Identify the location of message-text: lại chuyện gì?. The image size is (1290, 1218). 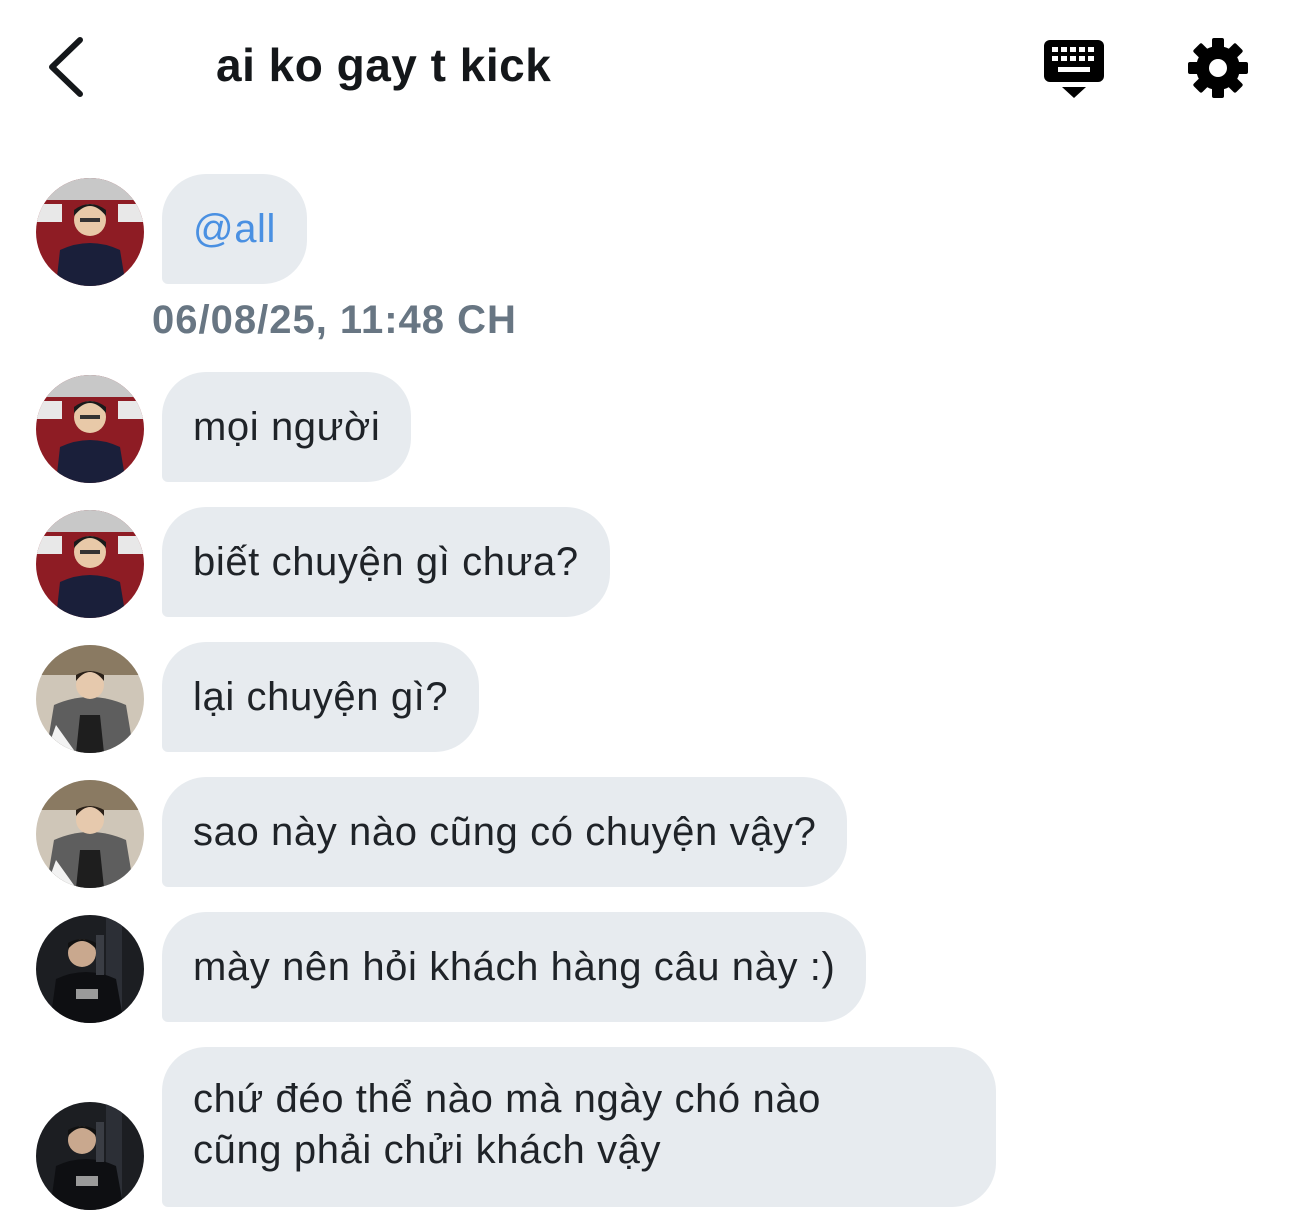
(321, 696).